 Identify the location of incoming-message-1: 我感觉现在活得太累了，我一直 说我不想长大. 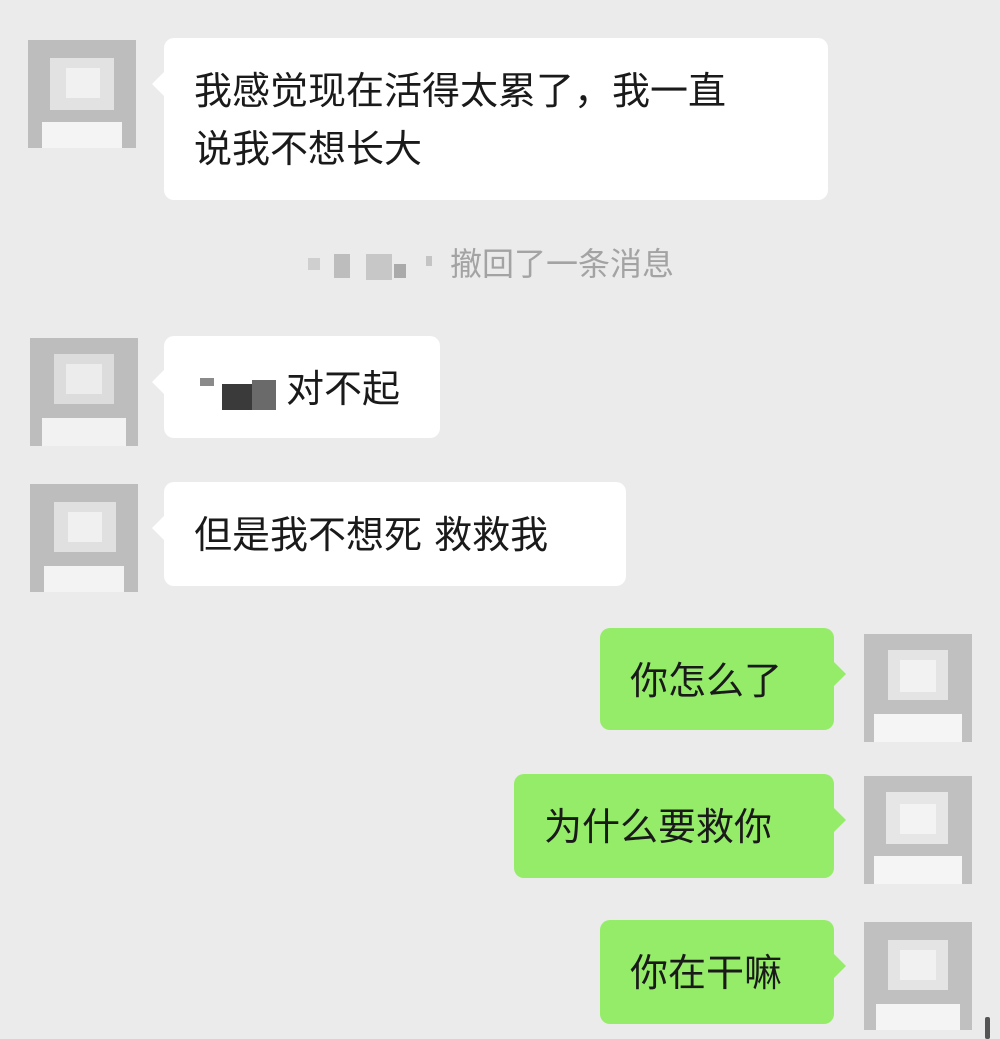
(490, 119).